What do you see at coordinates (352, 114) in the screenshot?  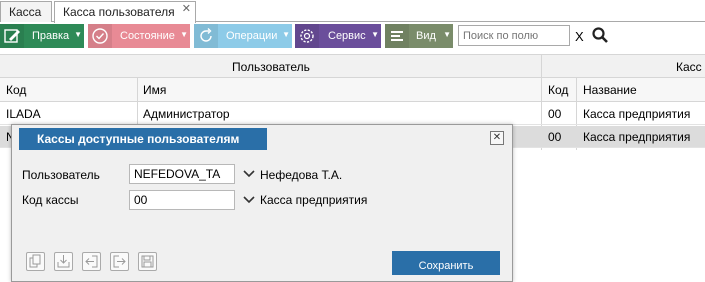 I see `table-row: ILADA Администратор 00 Касса предприятия` at bounding box center [352, 114].